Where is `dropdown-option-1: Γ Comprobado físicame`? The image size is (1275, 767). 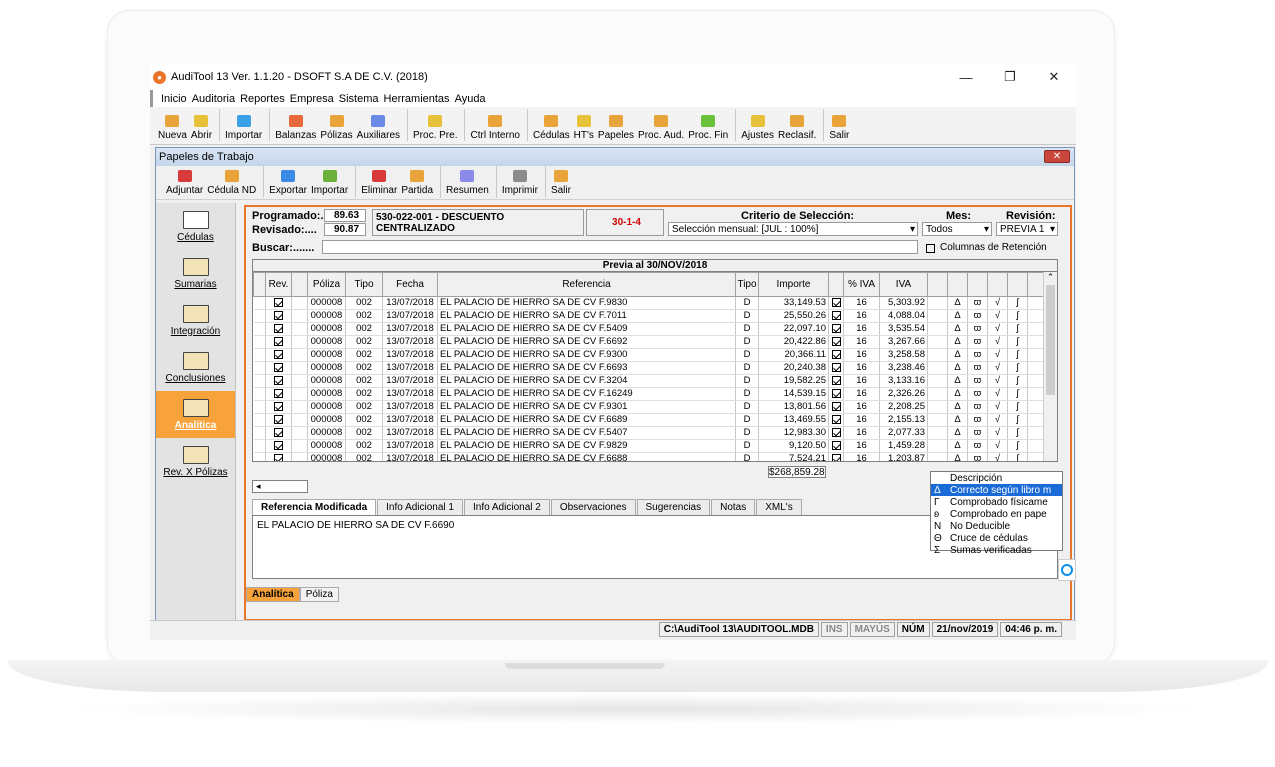 dropdown-option-1: Γ Comprobado físicame is located at coordinates (996, 502).